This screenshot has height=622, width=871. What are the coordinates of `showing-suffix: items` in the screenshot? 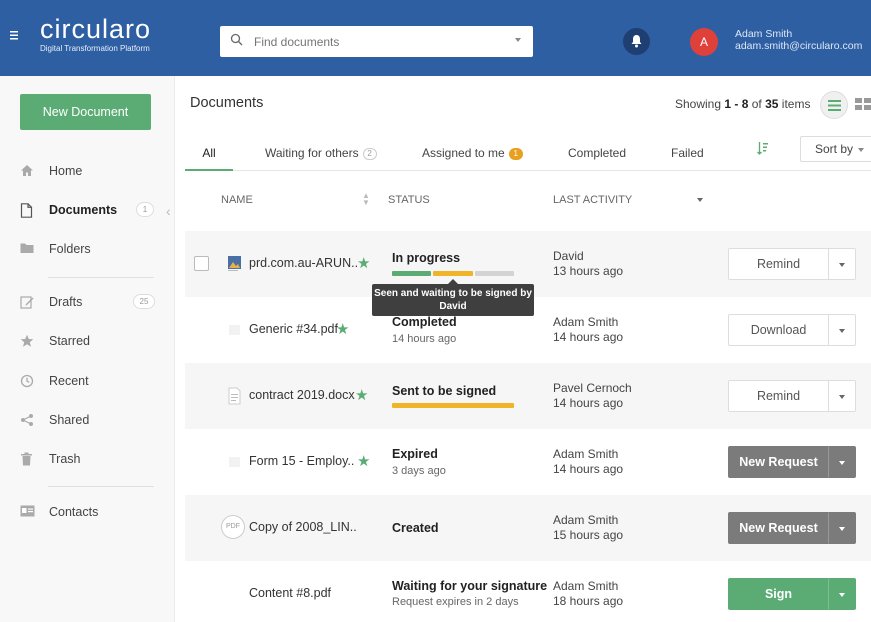 It's located at (796, 104).